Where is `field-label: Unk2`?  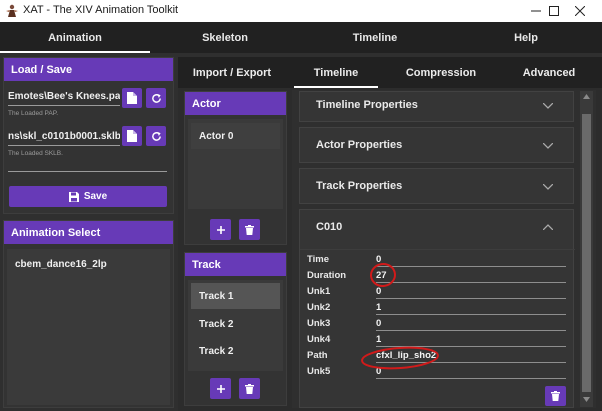 field-label: Unk2 is located at coordinates (319, 307).